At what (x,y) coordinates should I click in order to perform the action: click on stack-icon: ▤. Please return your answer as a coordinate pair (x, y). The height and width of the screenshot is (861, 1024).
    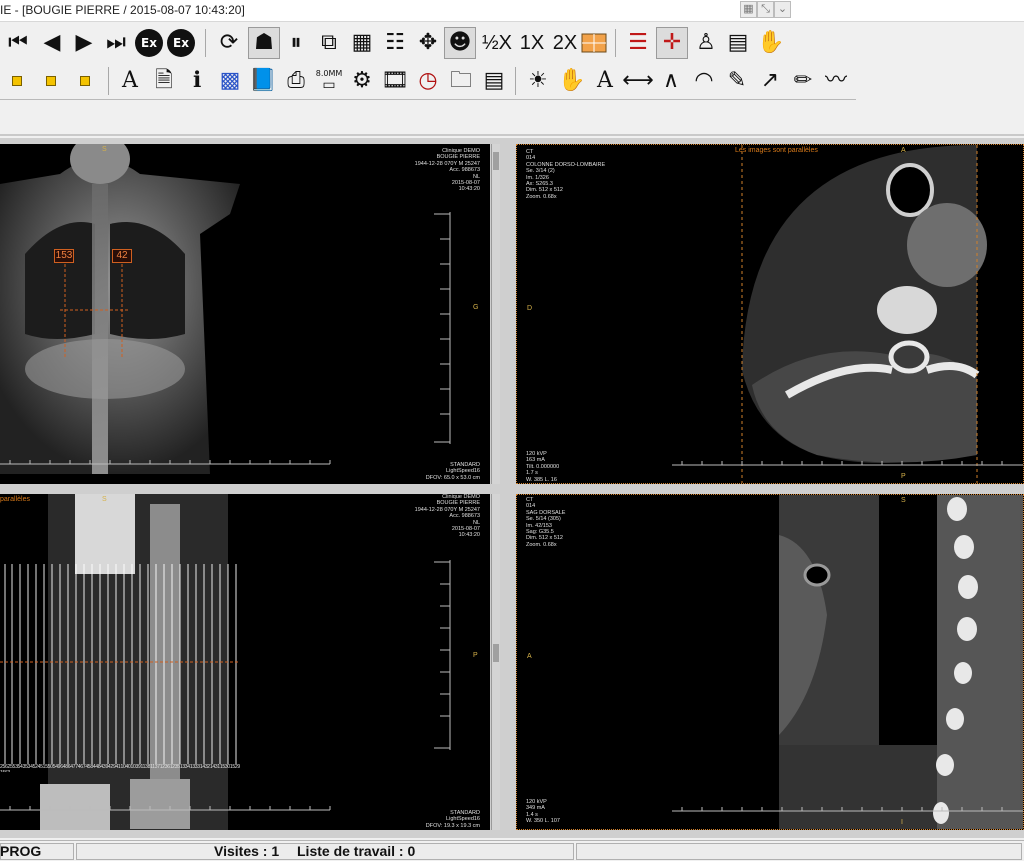
    Looking at the image, I should click on (738, 42).